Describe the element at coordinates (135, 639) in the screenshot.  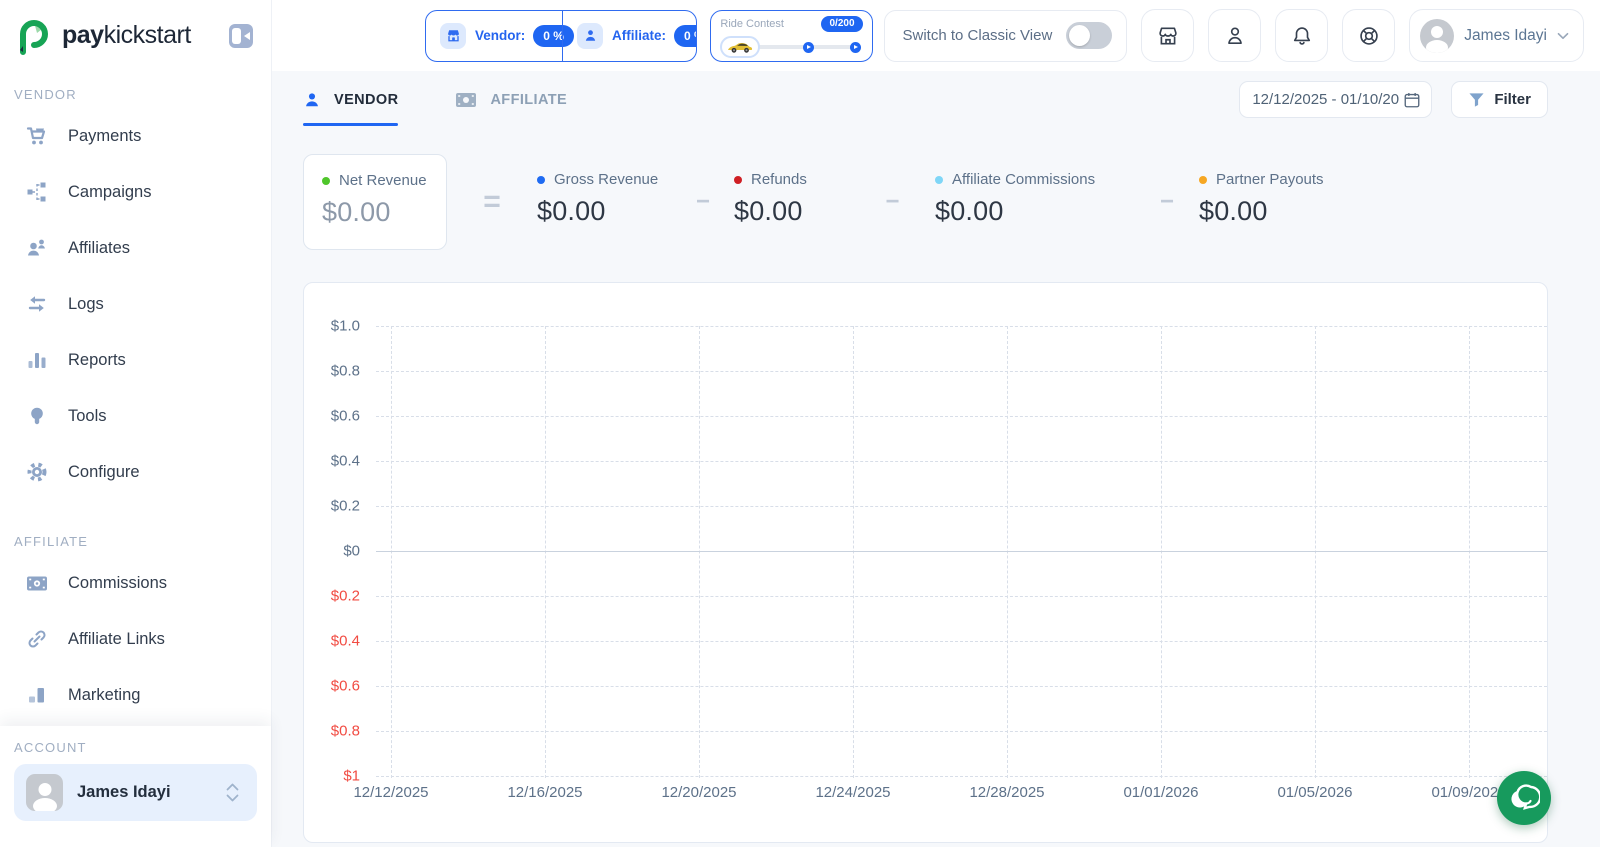
I see `sidebar-item-affiliate-links: Affiliate Links` at that location.